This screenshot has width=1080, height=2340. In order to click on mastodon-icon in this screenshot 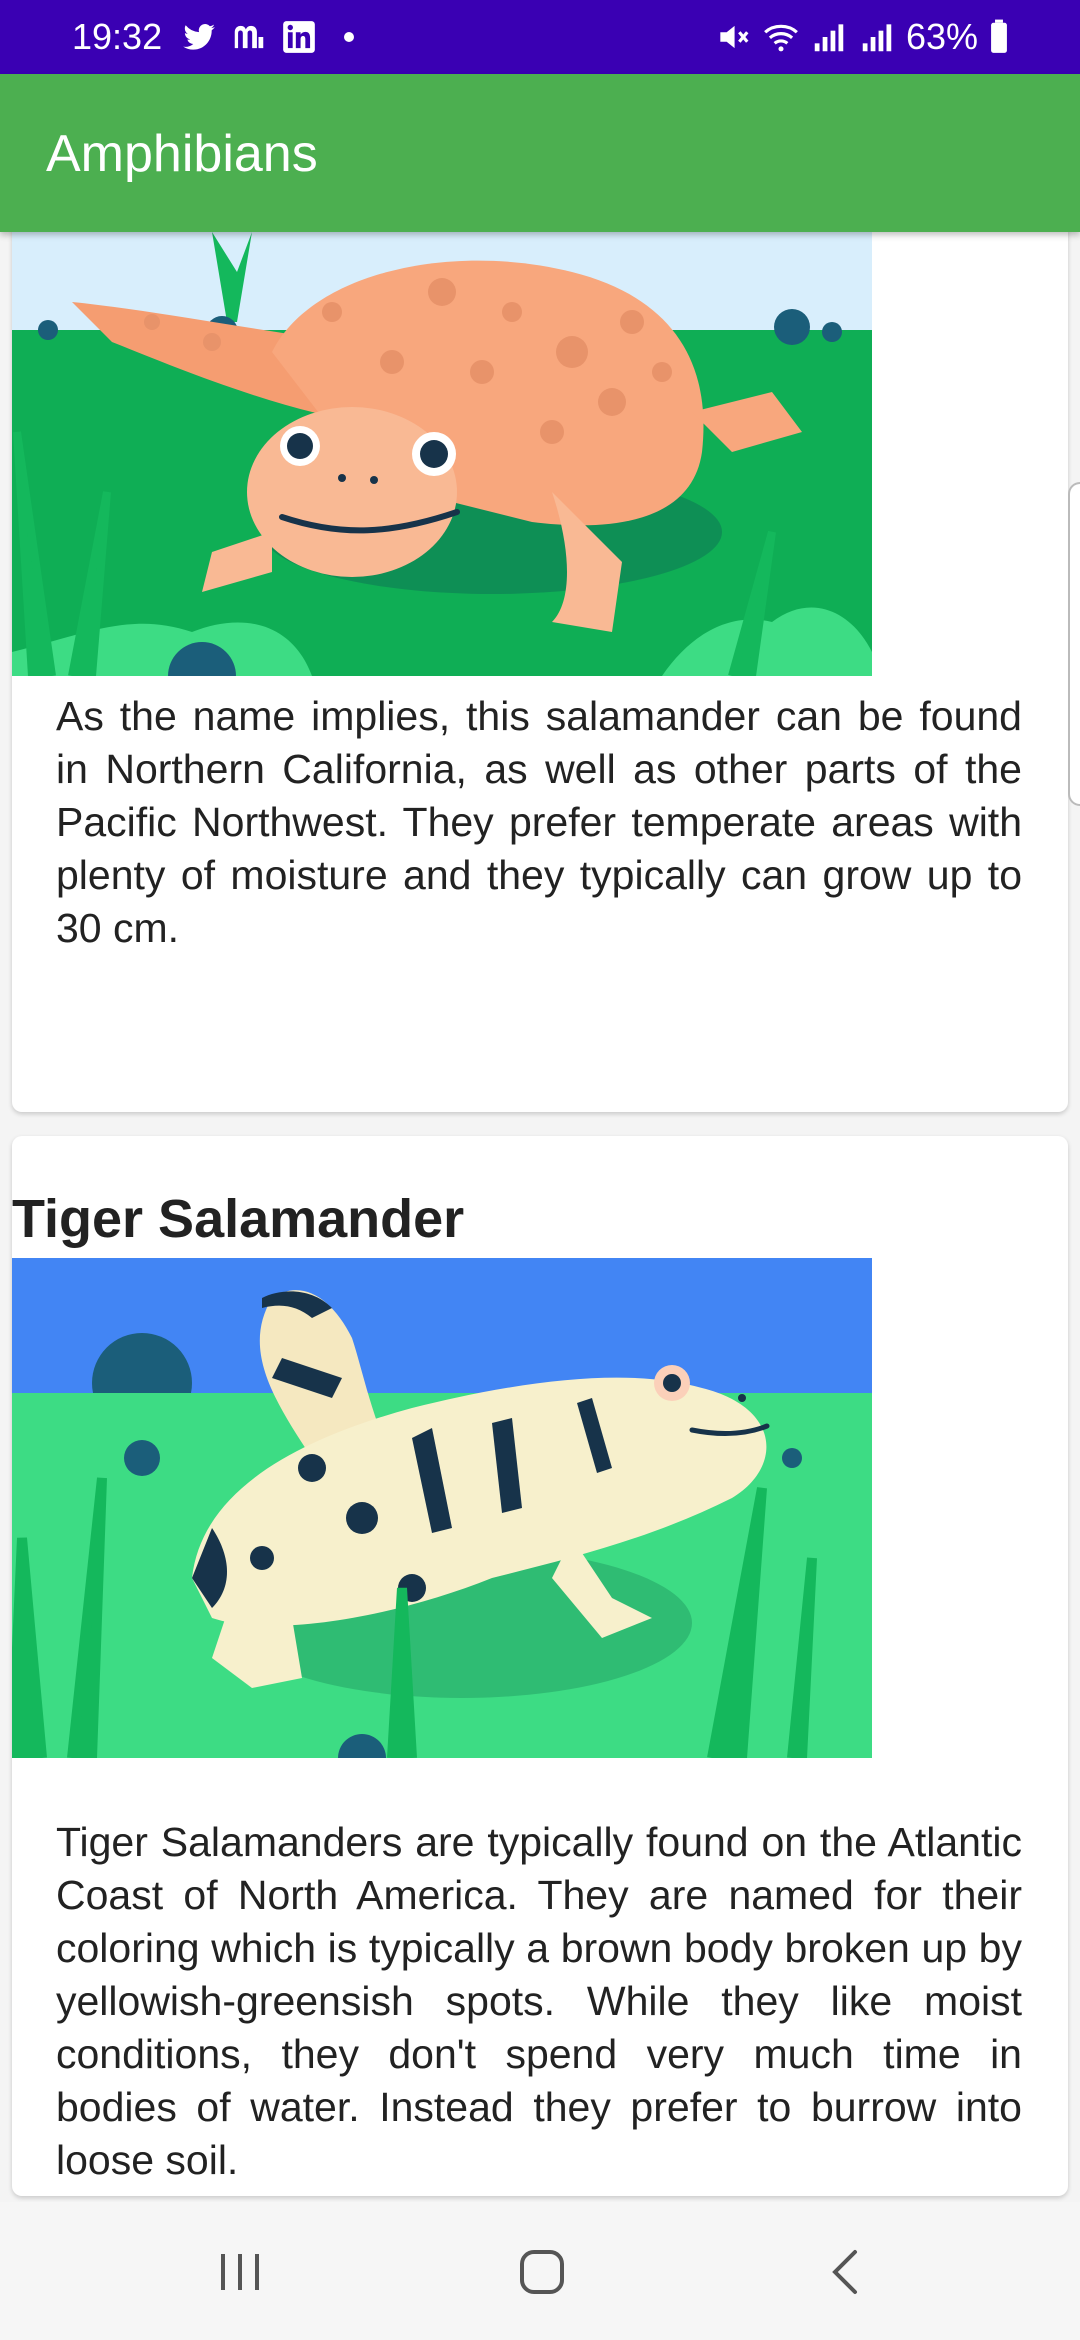, I will do `click(249, 37)`.